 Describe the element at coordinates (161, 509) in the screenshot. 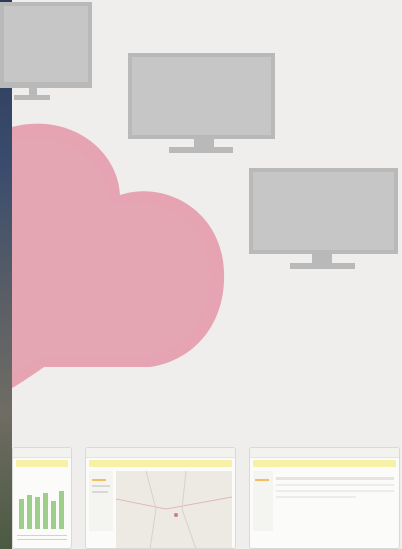

I see `map-preview` at that location.